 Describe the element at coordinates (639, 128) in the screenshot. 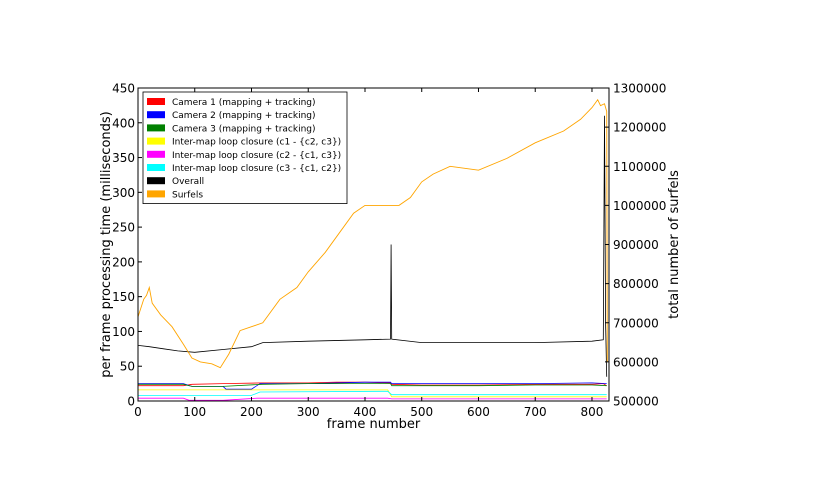

I see `y2-tick-label: 1200000` at that location.